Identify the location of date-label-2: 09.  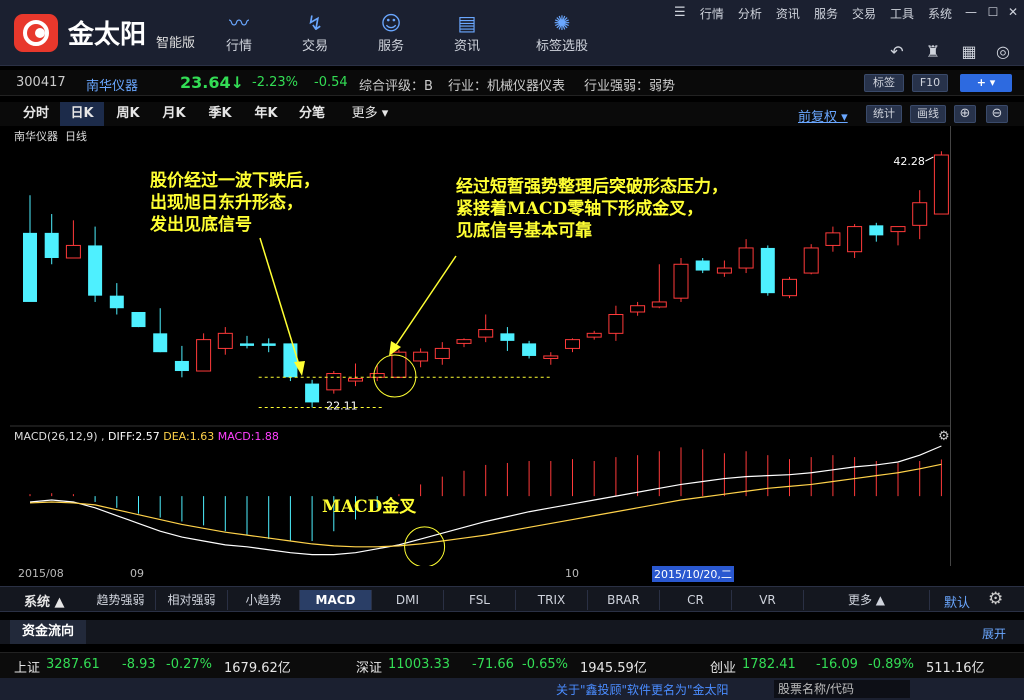
(137, 573).